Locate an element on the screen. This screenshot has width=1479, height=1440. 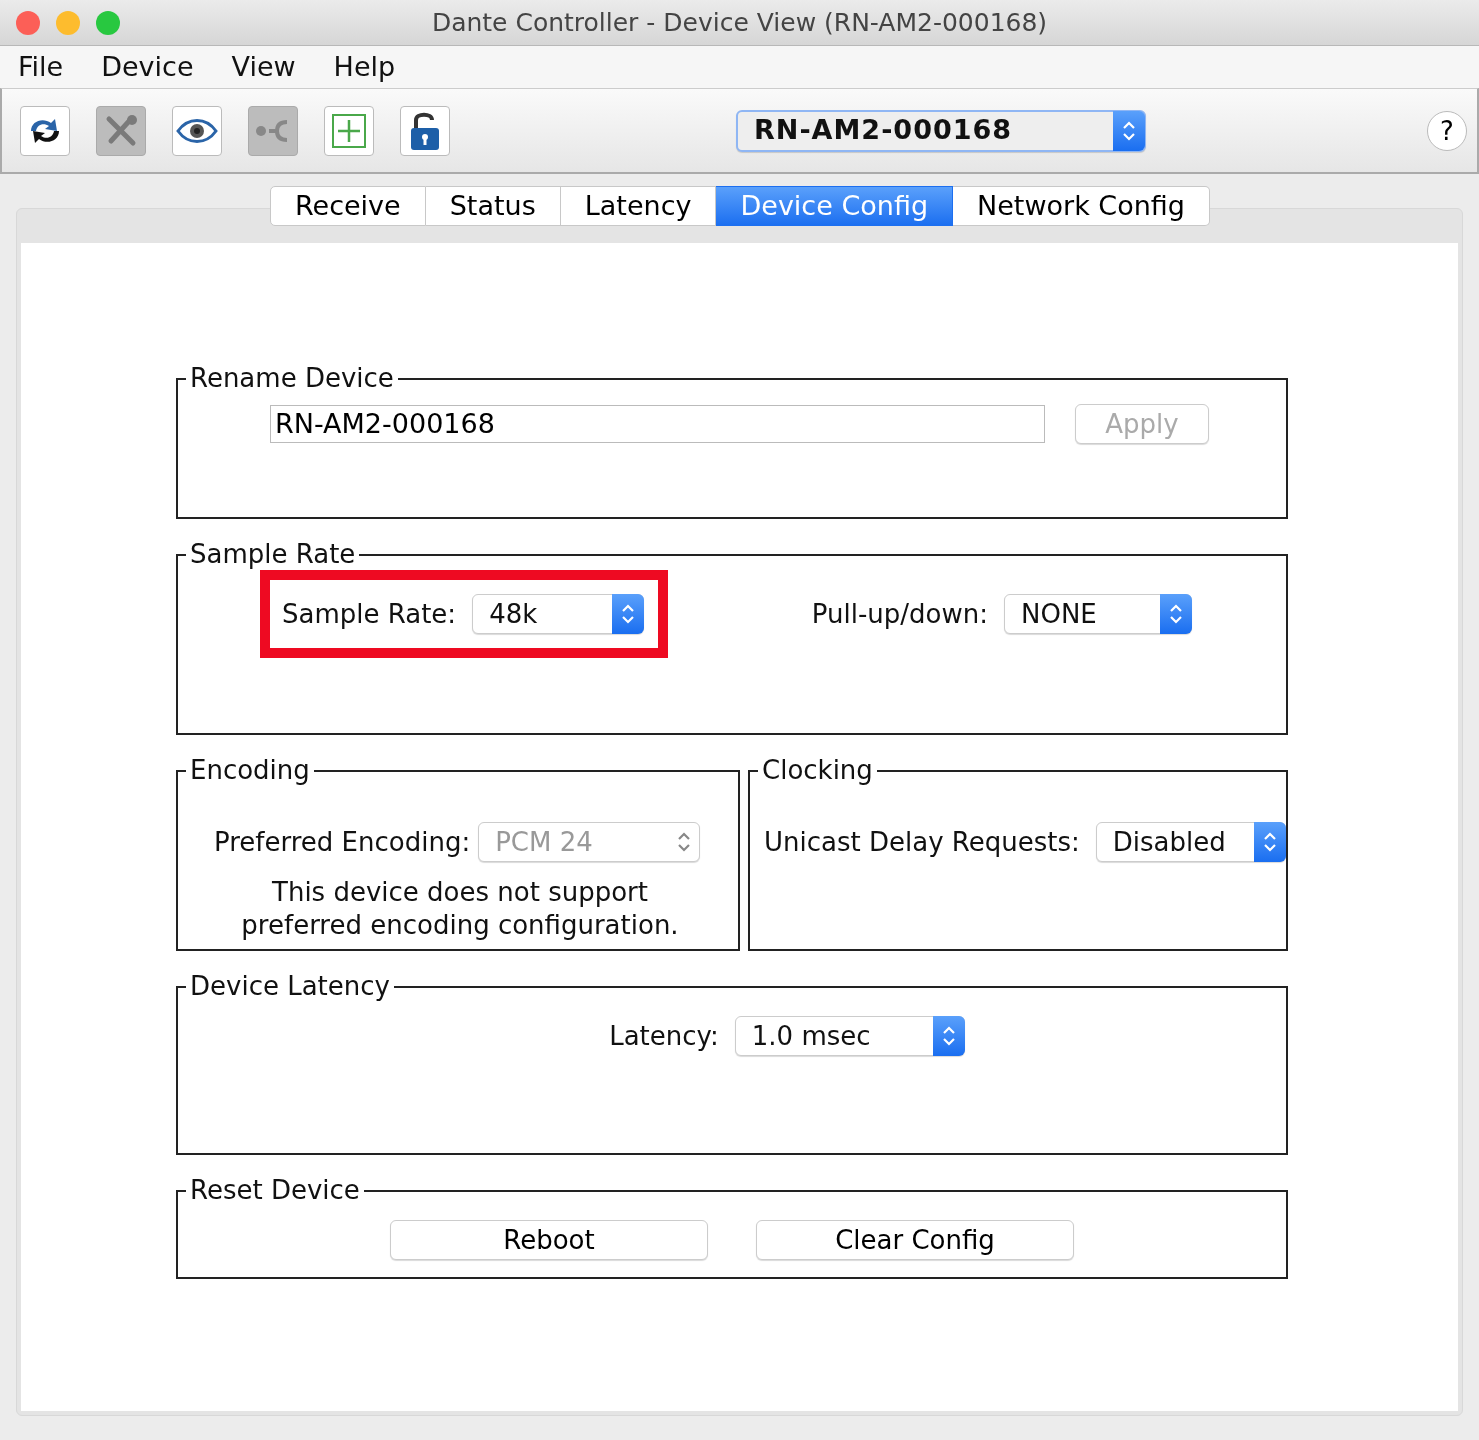
eye-icon is located at coordinates (197, 130).